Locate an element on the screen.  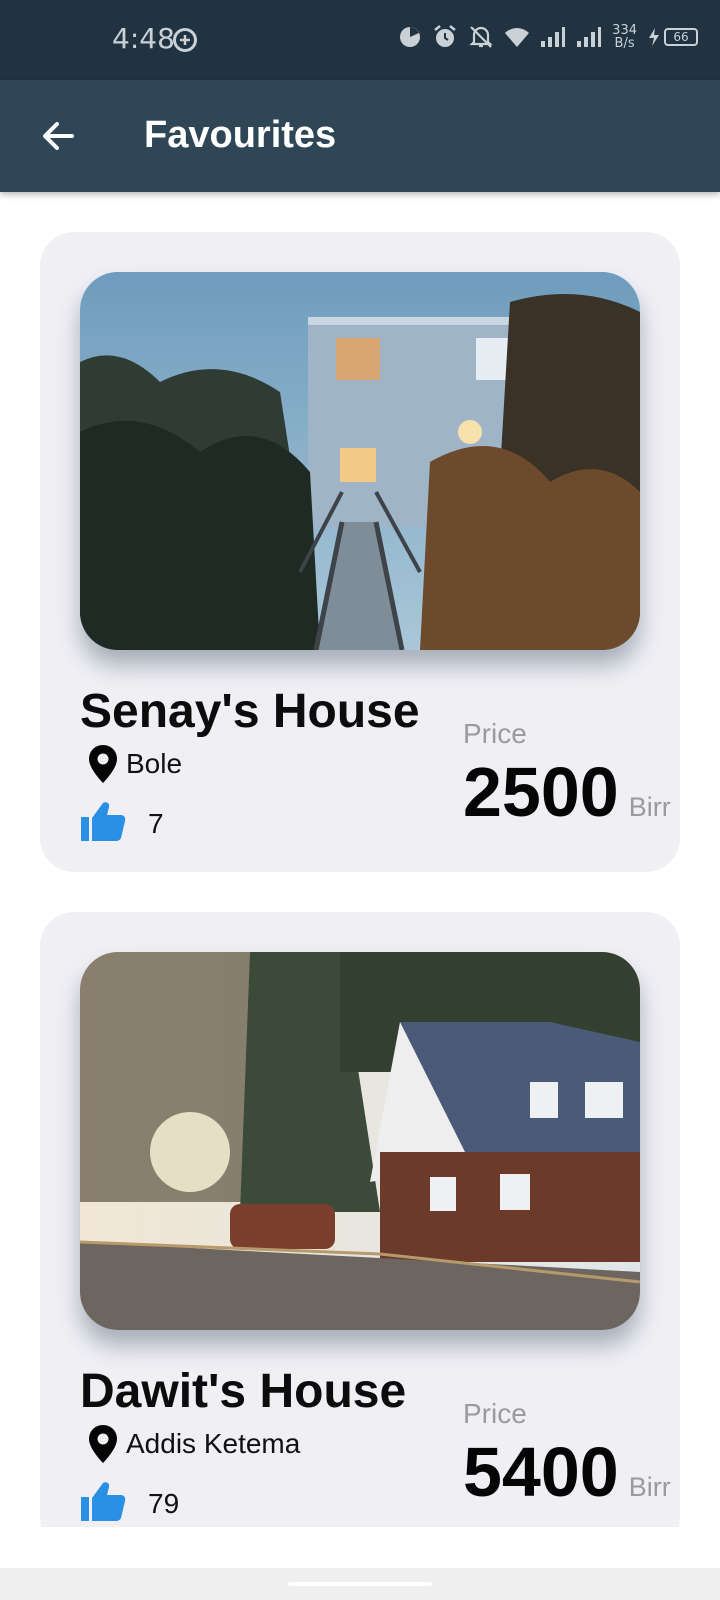
back-button is located at coordinates (58, 136).